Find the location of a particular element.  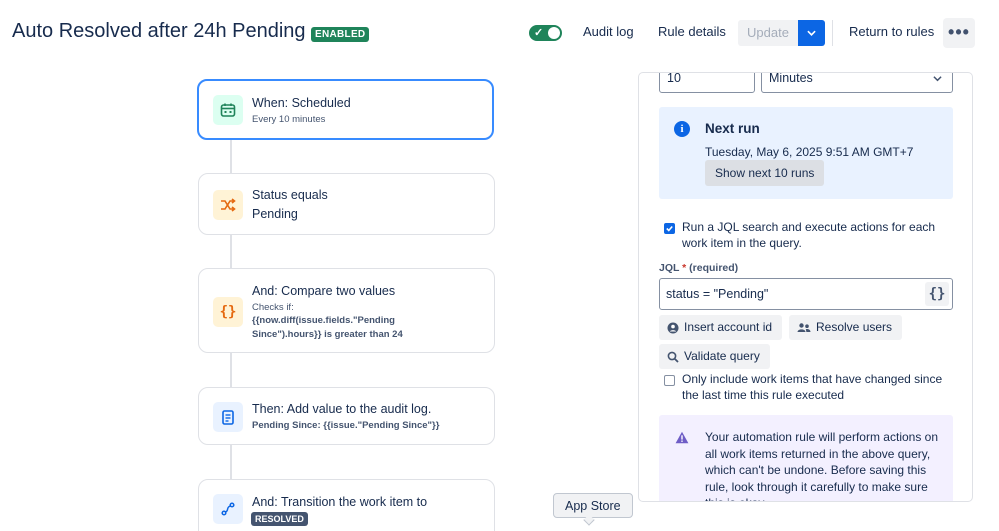

jql-field-label: JQL * (required) is located at coordinates (698, 268).